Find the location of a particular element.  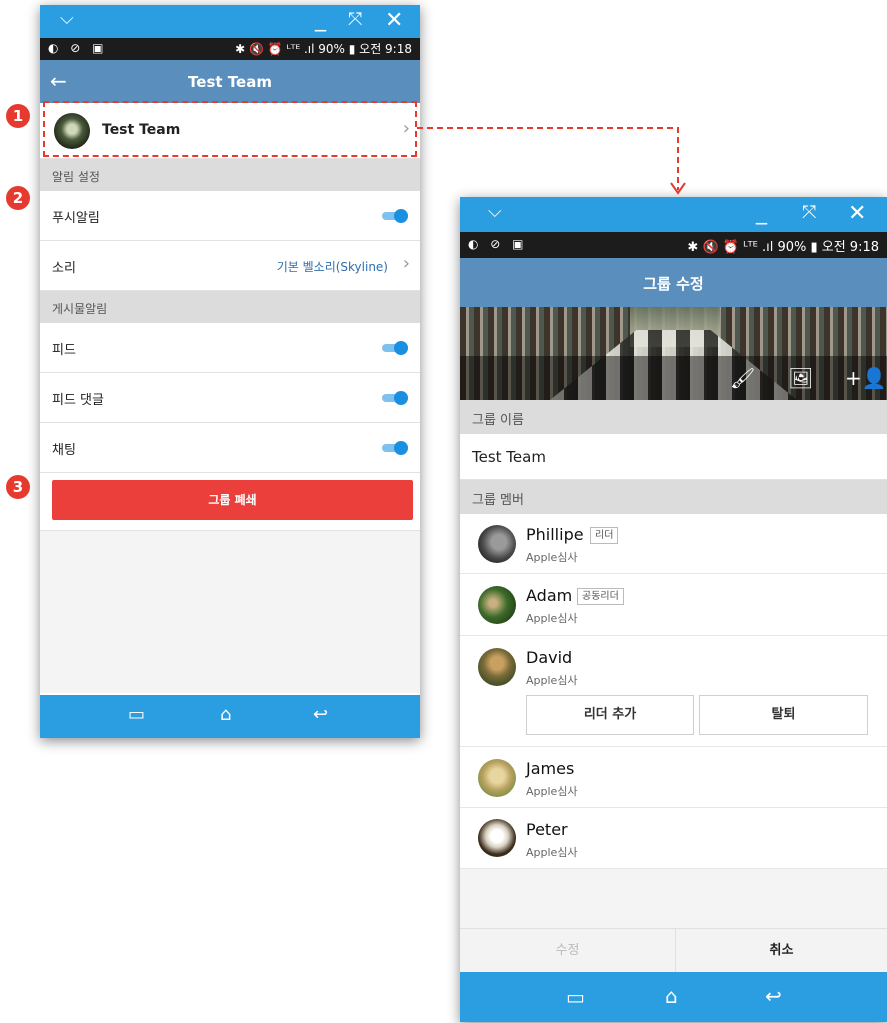

member-row: James Apple심사 is located at coordinates (673, 777).